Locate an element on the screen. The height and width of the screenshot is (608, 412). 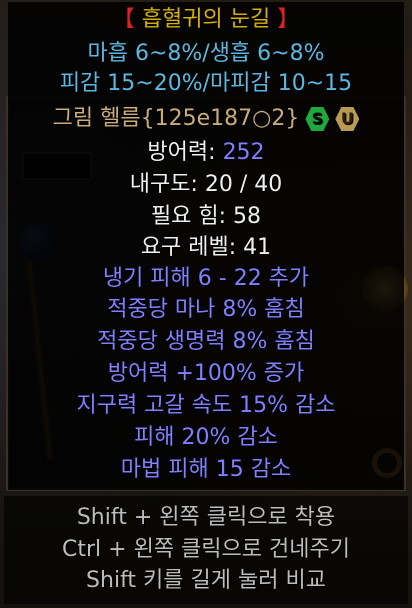
item-base-row: 그림 헬름{125e187○2} S U is located at coordinates (206, 119).